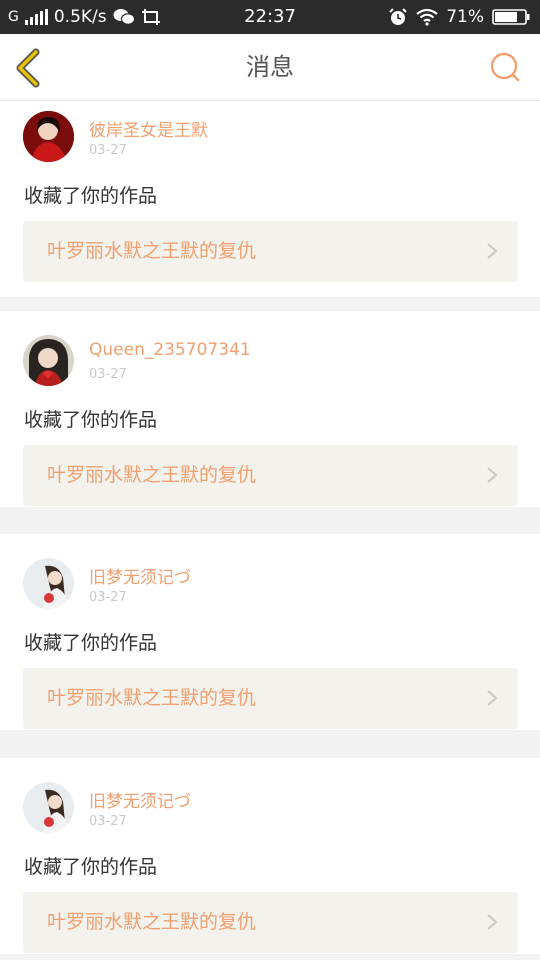 The width and height of the screenshot is (540, 960). Describe the element at coordinates (170, 350) in the screenshot. I see `username: Queen_235707341` at that location.